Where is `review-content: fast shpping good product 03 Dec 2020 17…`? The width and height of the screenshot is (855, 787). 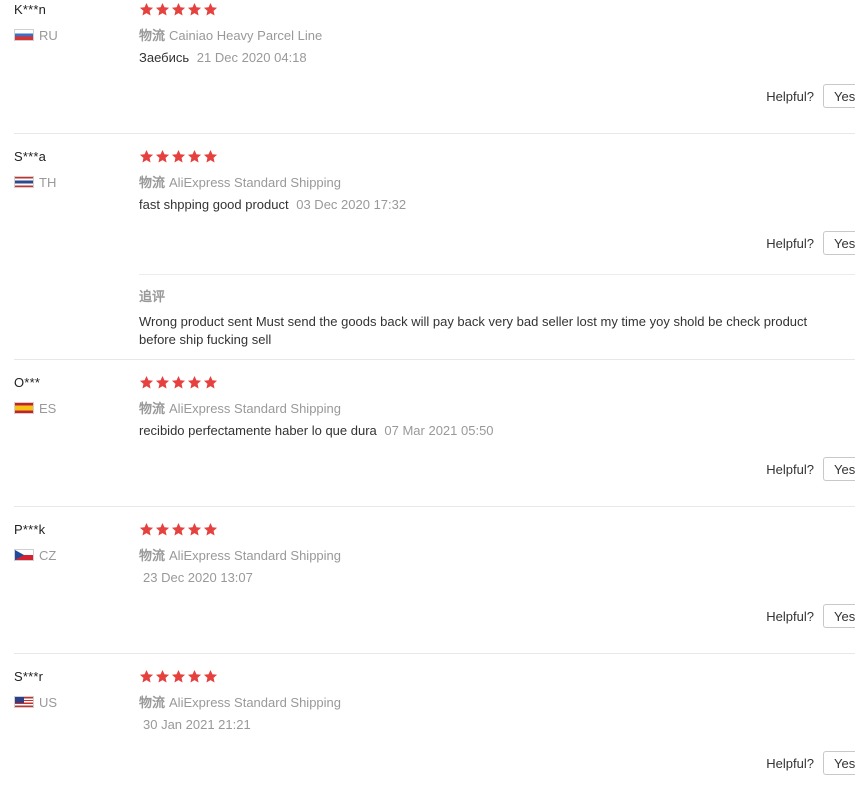
review-content: fast shpping good product 03 Dec 2020 17… is located at coordinates (272, 204).